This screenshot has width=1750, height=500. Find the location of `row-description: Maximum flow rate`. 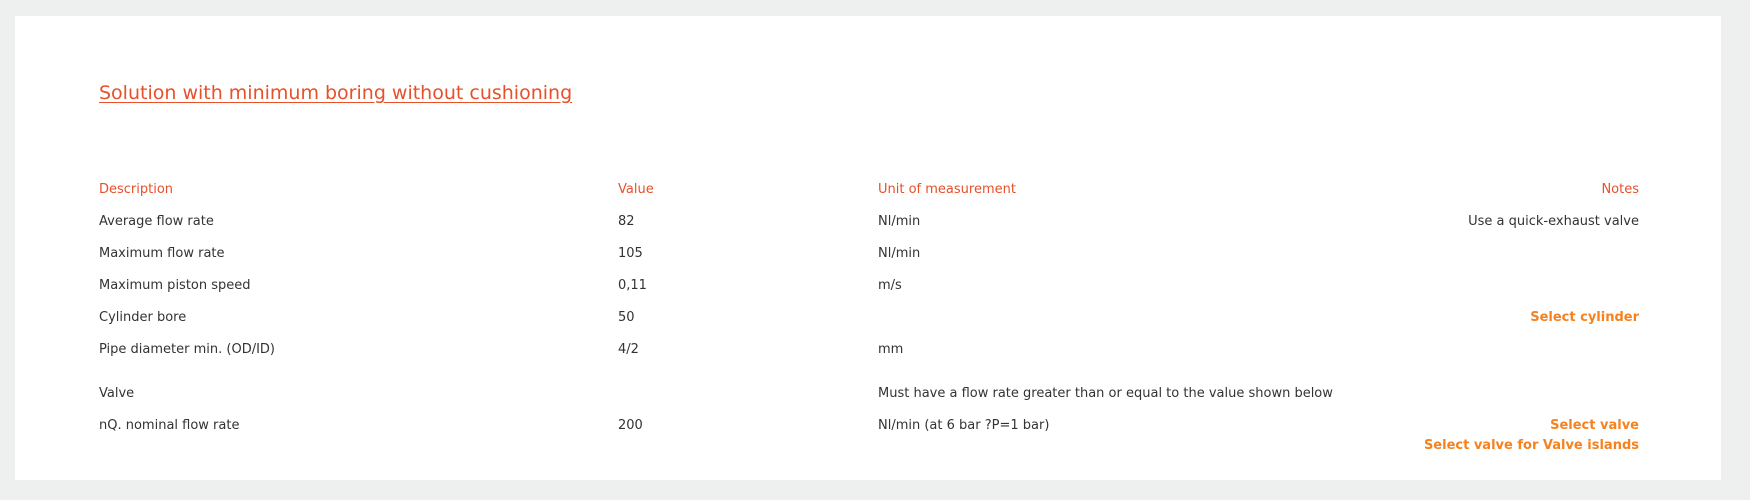

row-description: Maximum flow rate is located at coordinates (162, 253).